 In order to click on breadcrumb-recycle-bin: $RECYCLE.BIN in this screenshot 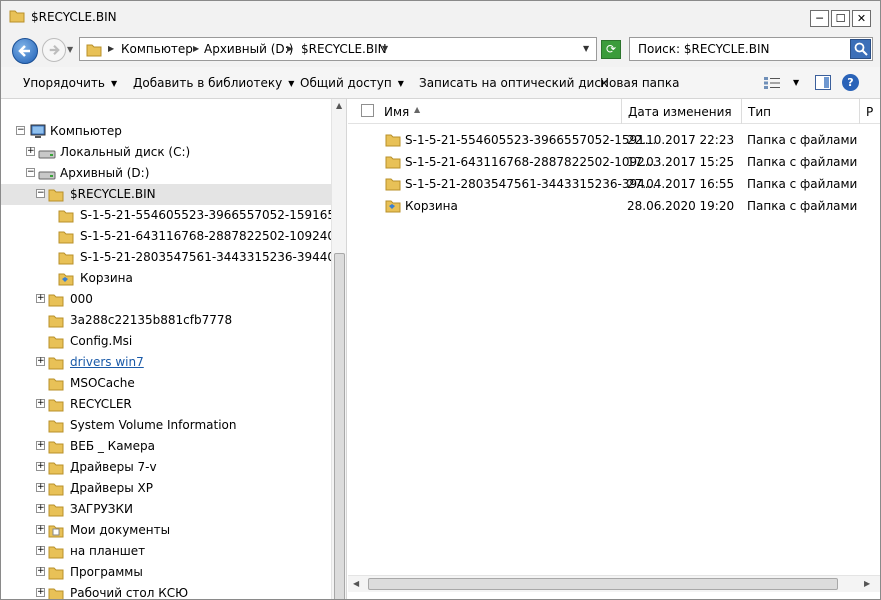, I will do `click(344, 49)`.